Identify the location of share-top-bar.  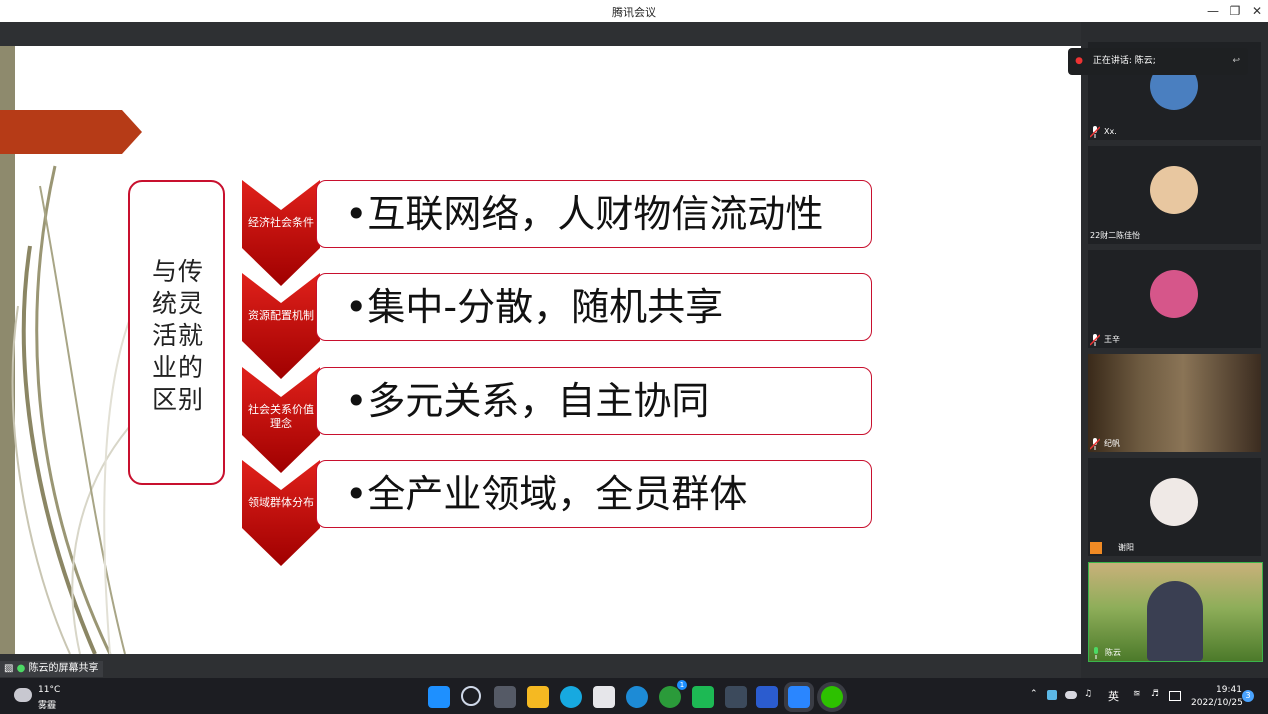
(540, 34).